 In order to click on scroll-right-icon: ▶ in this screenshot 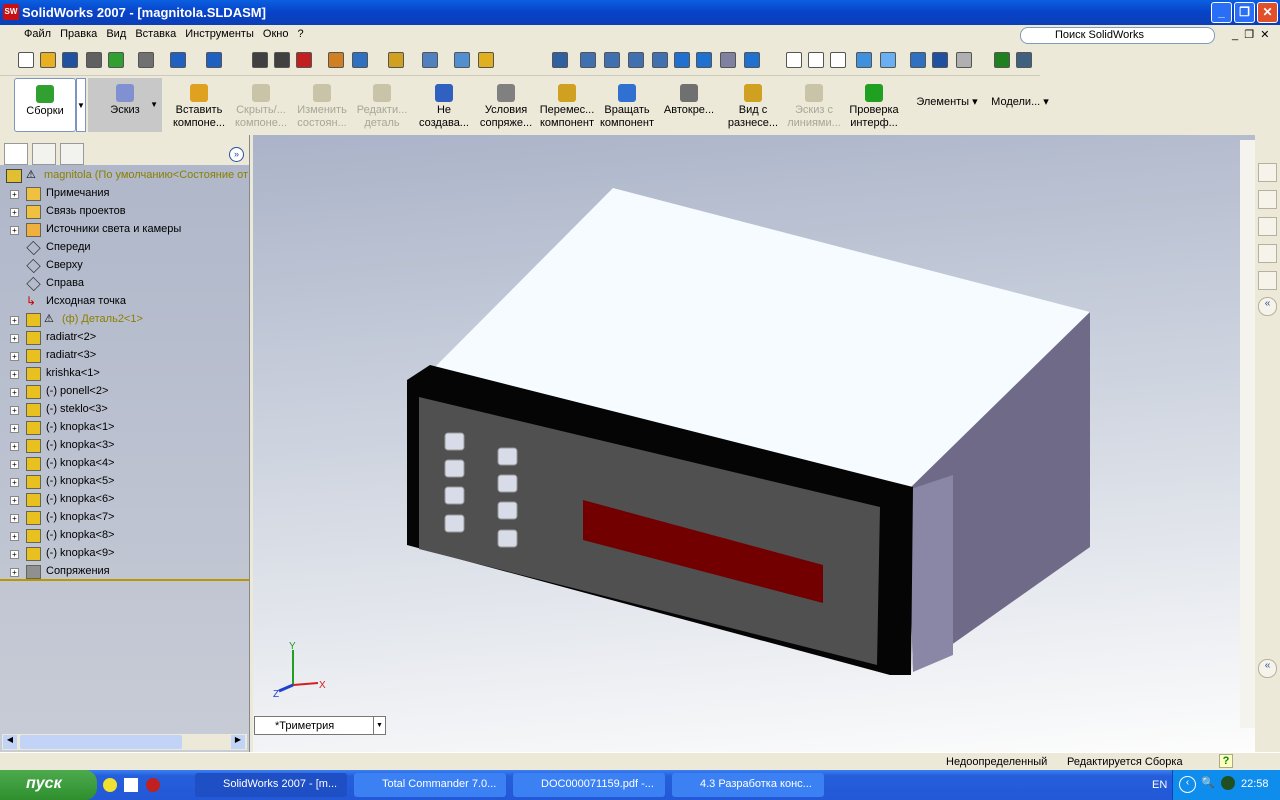, I will do `click(238, 742)`.